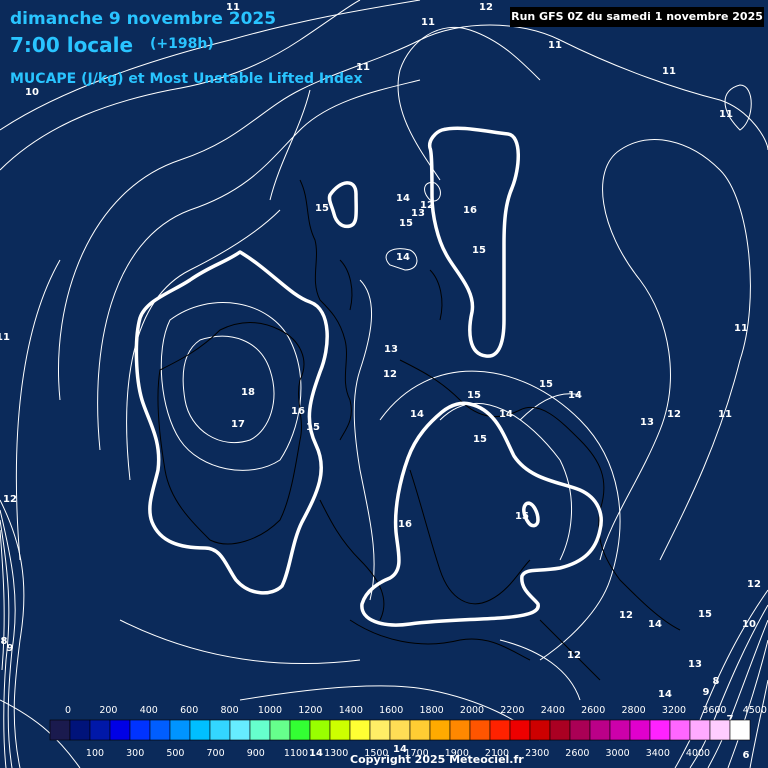  I want to click on legend-top-label: 1800, so click(432, 710).